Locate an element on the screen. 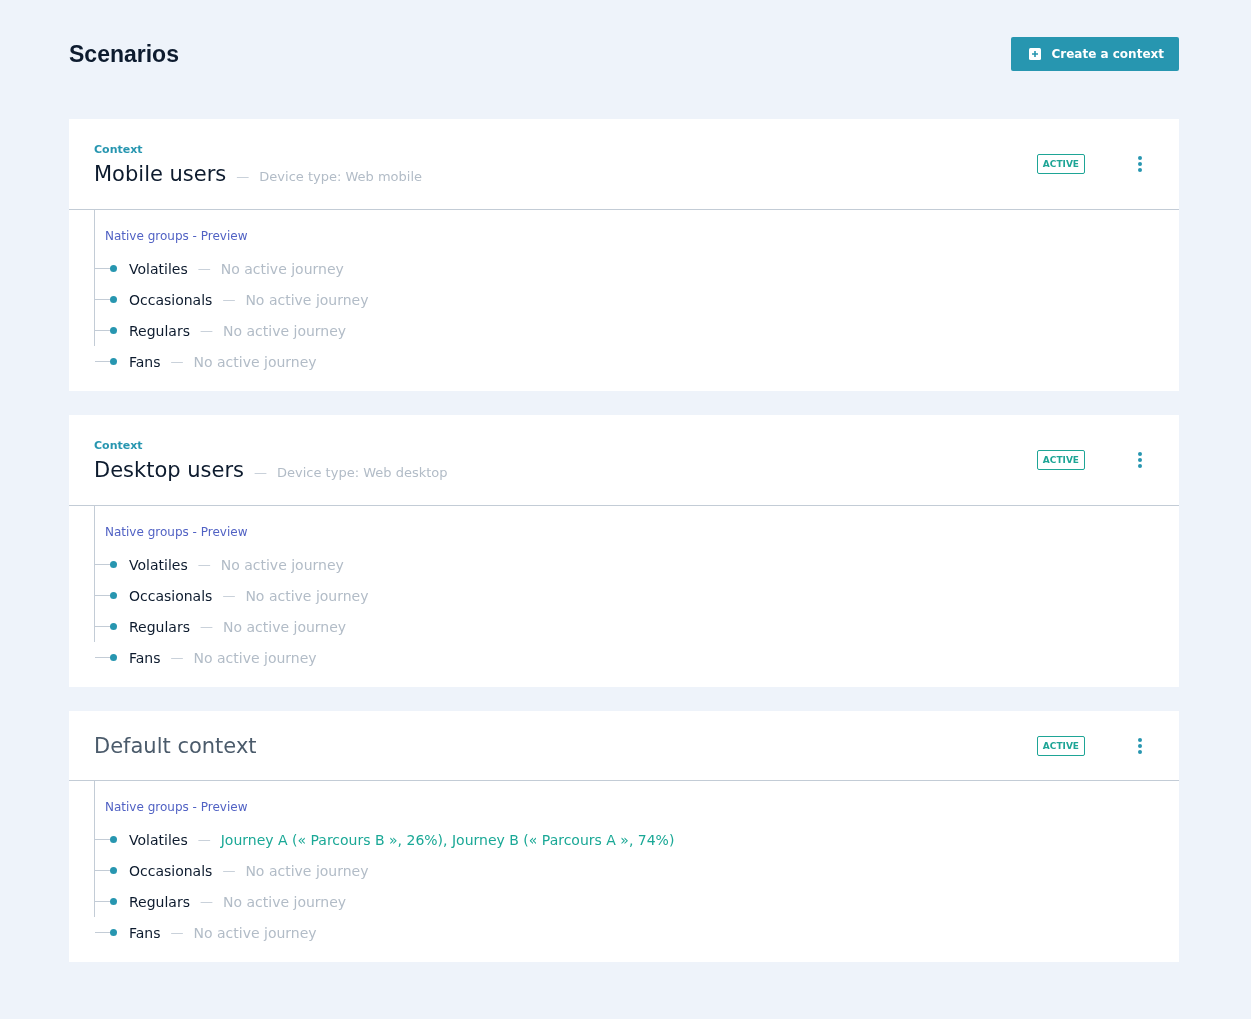 The image size is (1251, 1019). page-title: Scenarios is located at coordinates (124, 54).